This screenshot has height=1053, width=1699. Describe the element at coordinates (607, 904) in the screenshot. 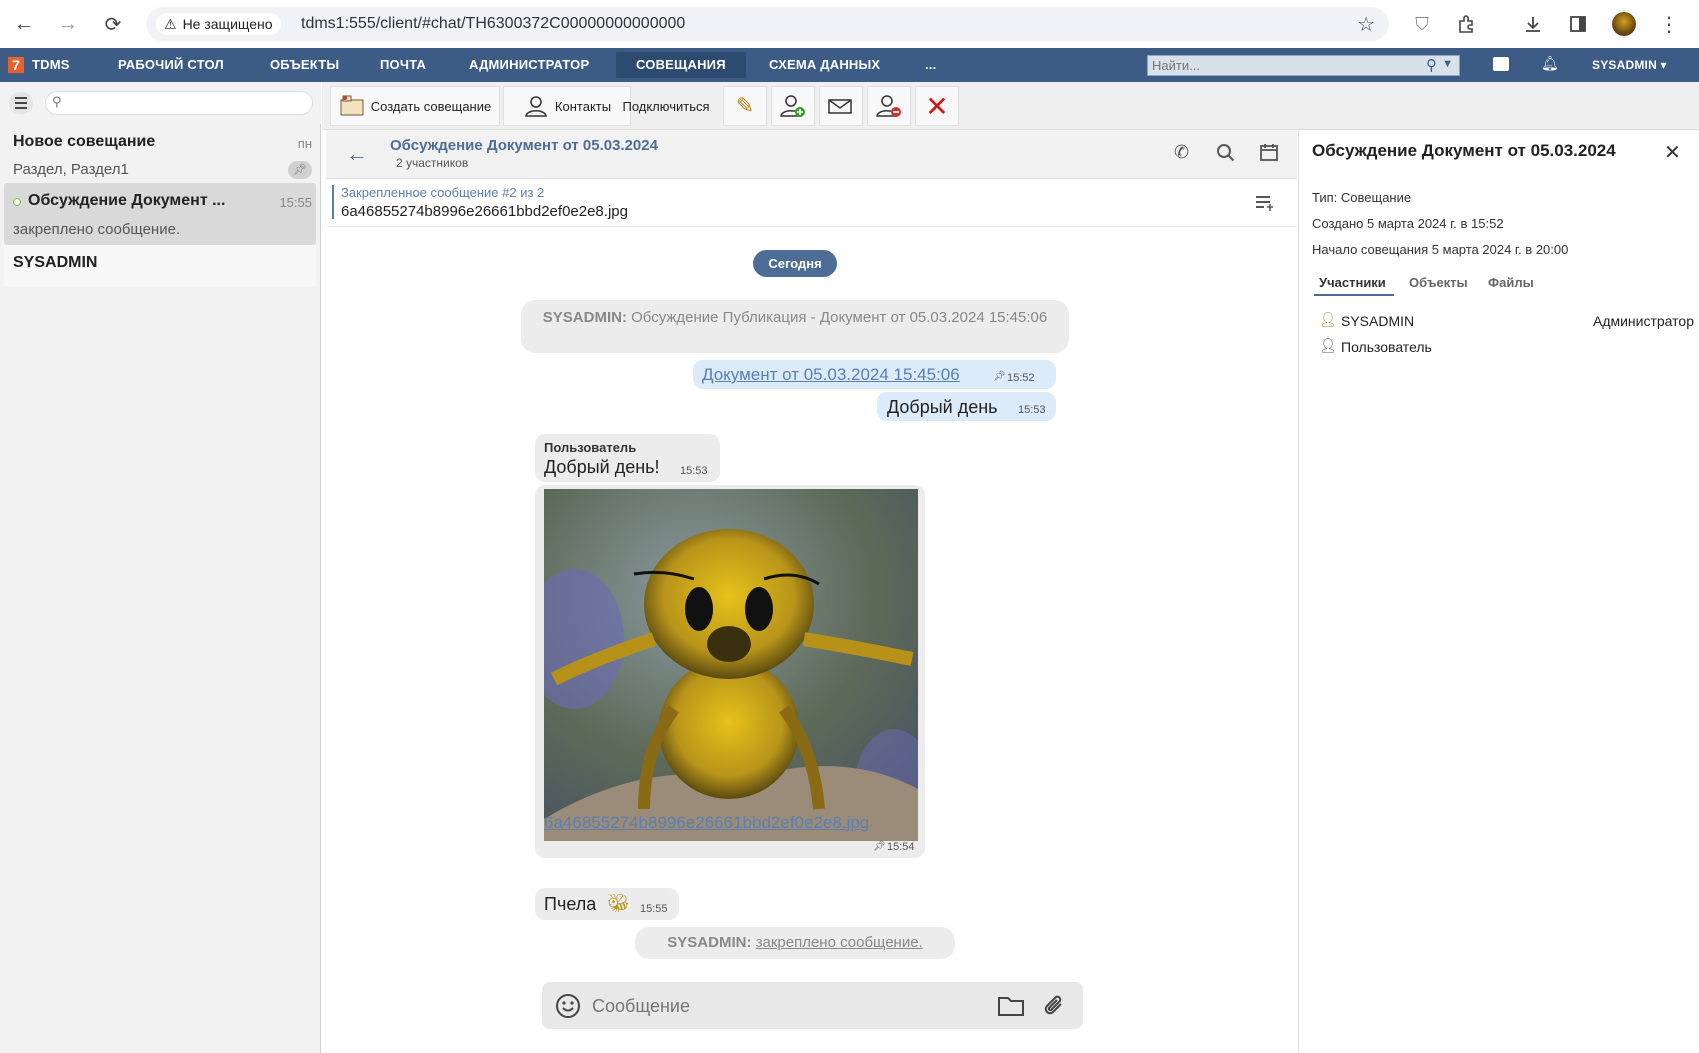

I see `incoming-message: Пчела 🐝︎ 15:55` at that location.